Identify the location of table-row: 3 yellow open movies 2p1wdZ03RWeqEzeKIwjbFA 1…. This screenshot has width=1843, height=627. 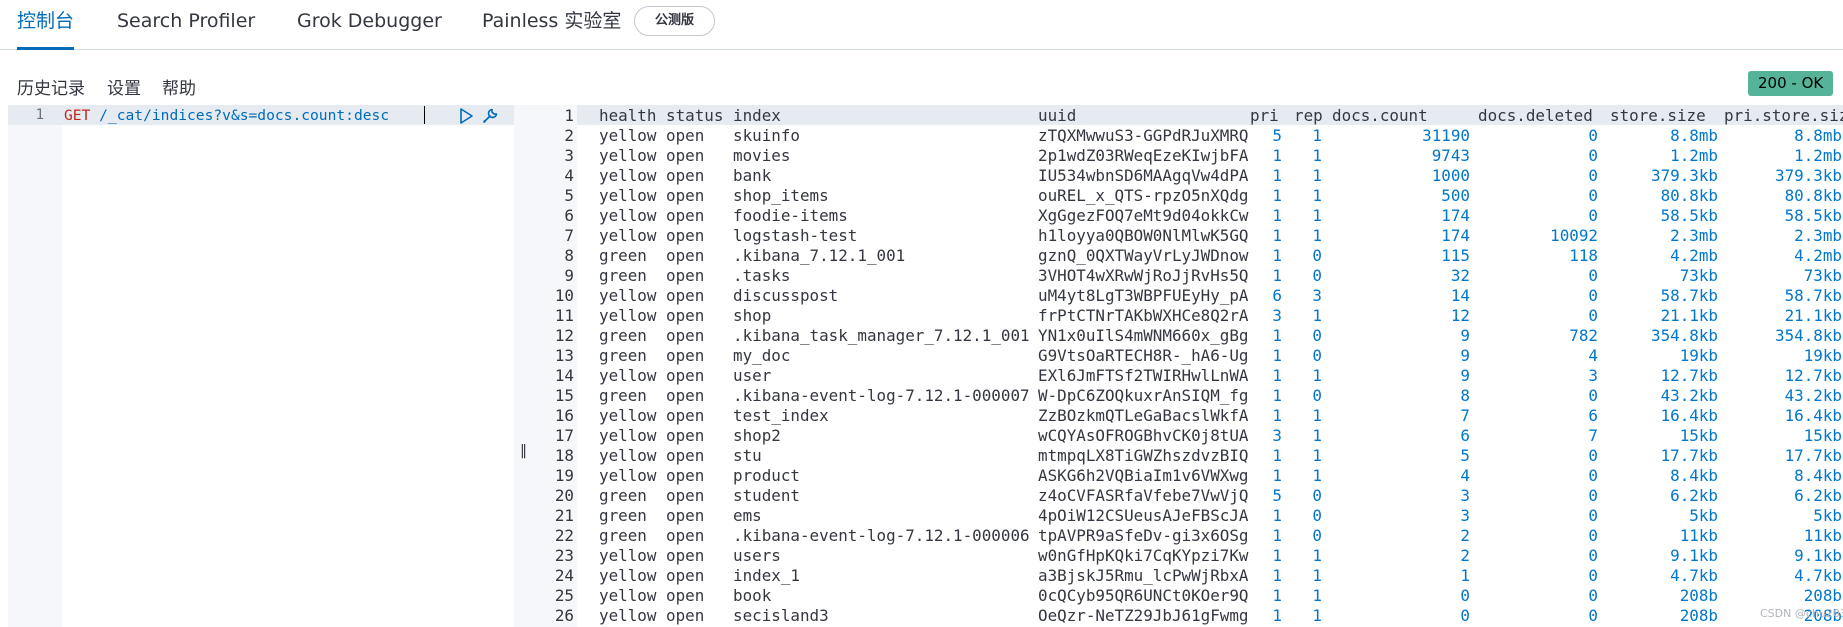
(1187, 156).